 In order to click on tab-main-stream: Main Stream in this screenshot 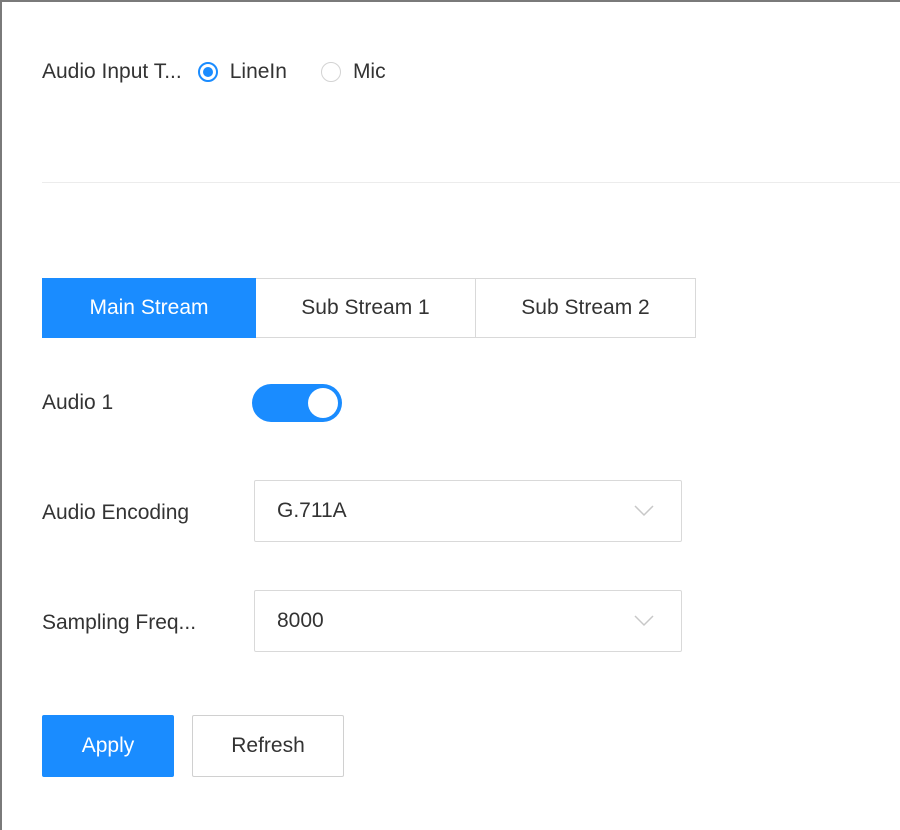, I will do `click(149, 308)`.